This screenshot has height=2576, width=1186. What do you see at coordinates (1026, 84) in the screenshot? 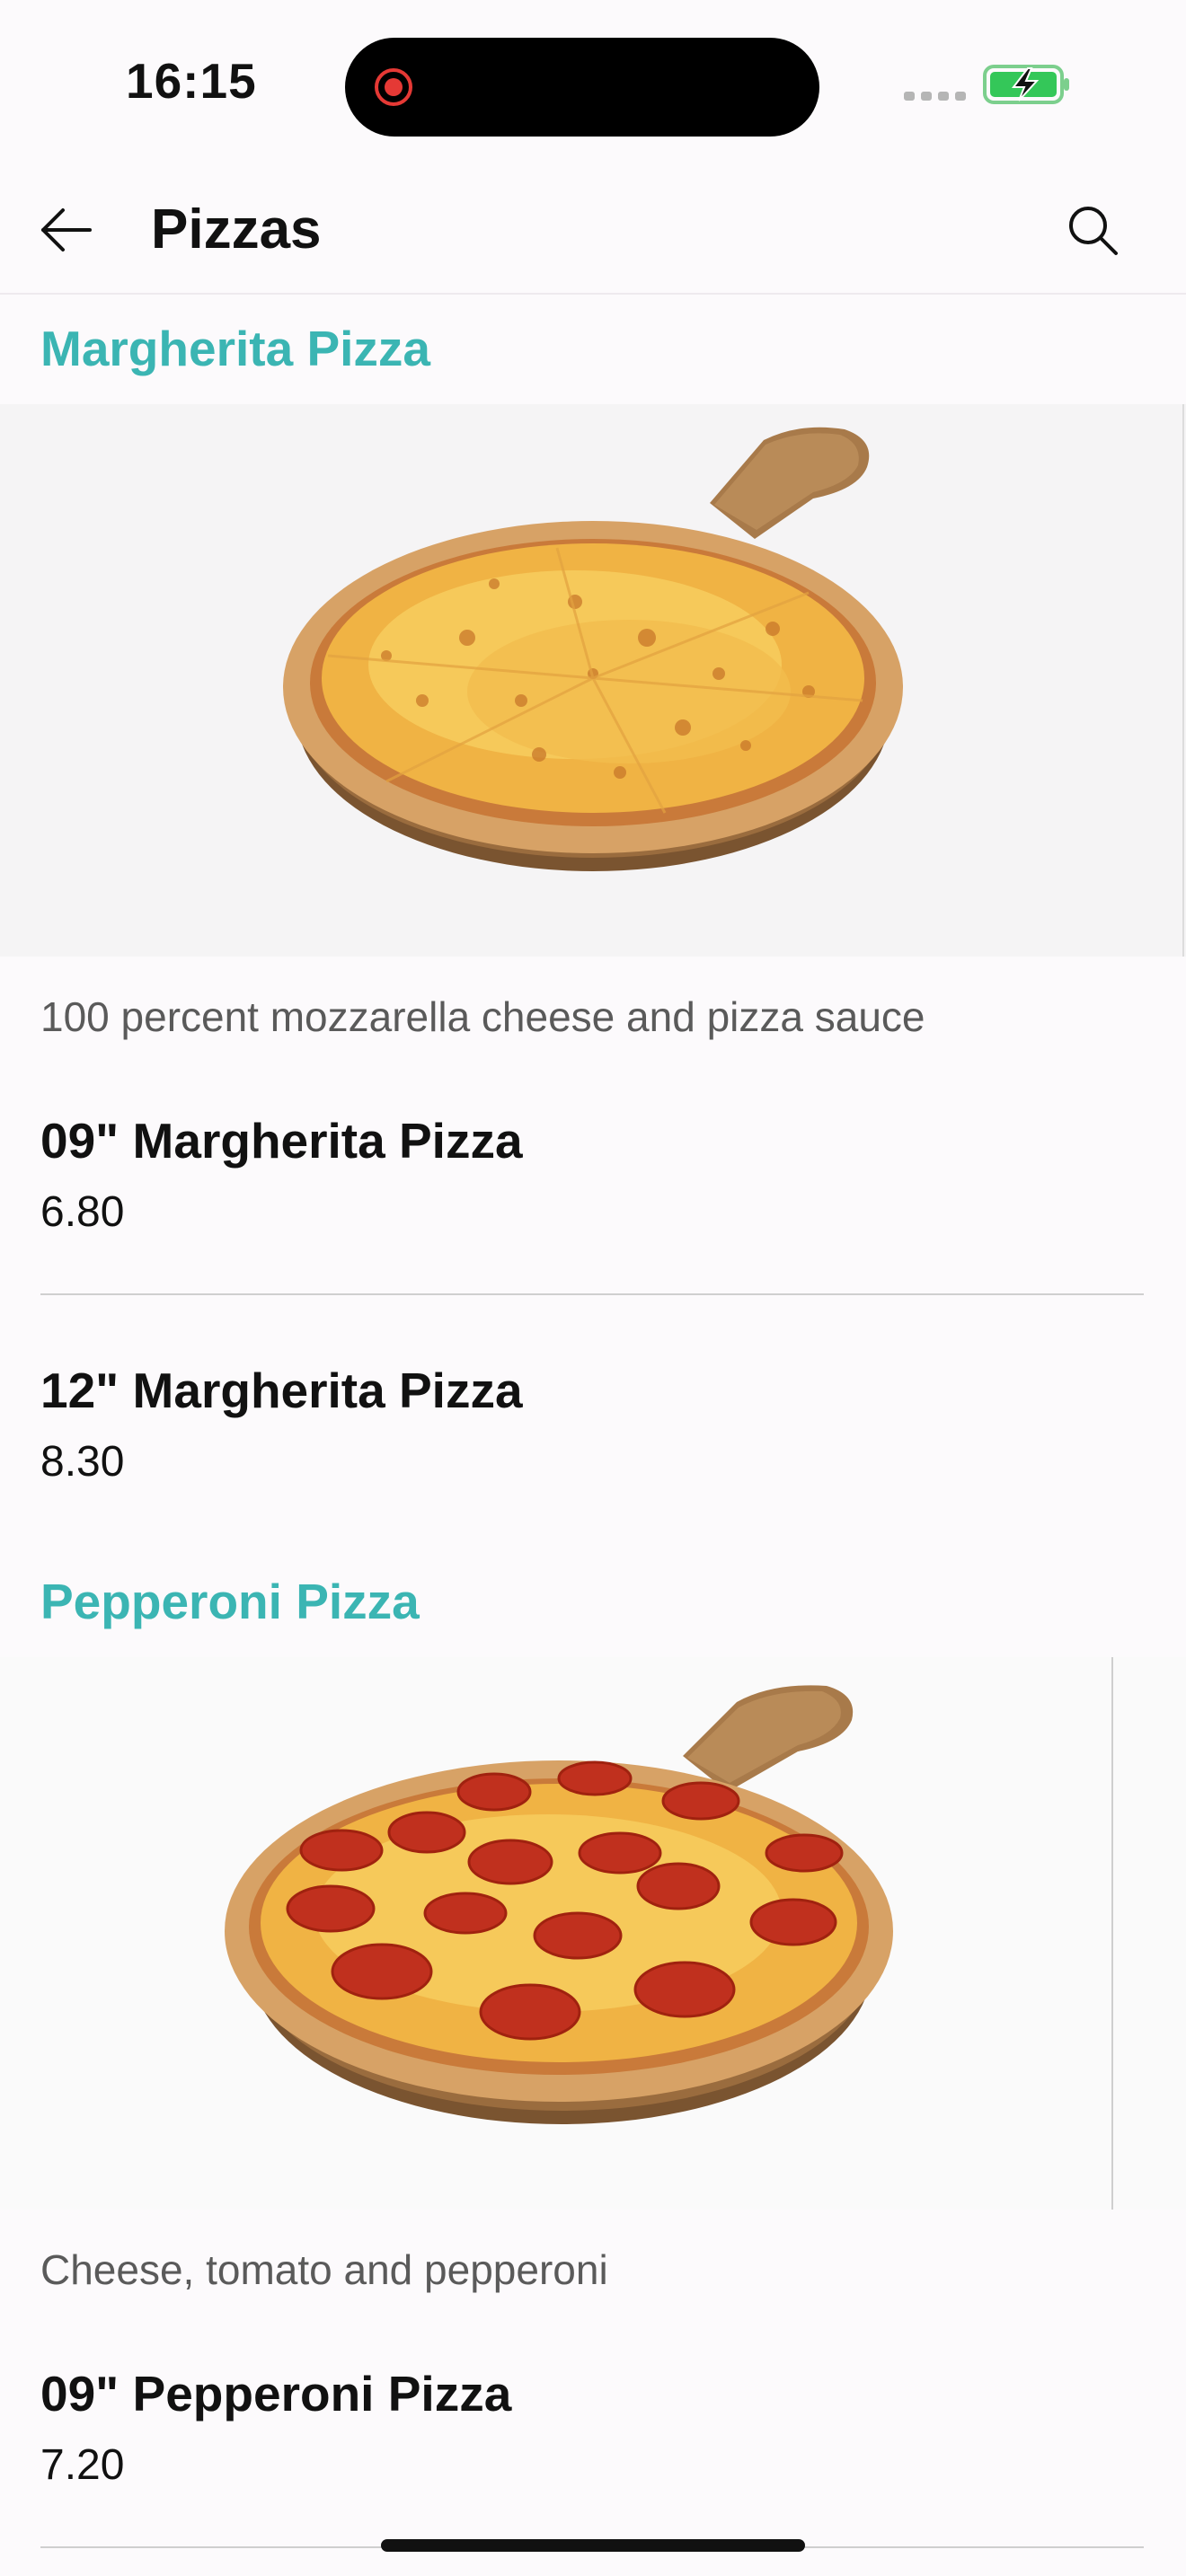
I see `battery-charging-icon` at bounding box center [1026, 84].